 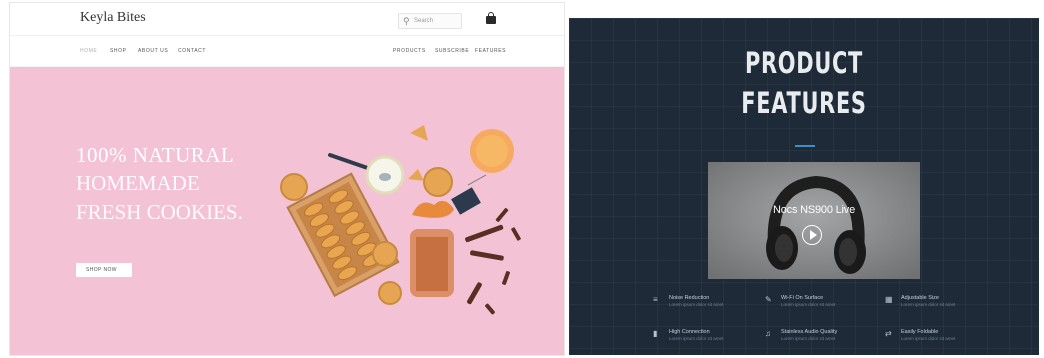 I want to click on shop-now-button: SHOP NOW, so click(x=104, y=270).